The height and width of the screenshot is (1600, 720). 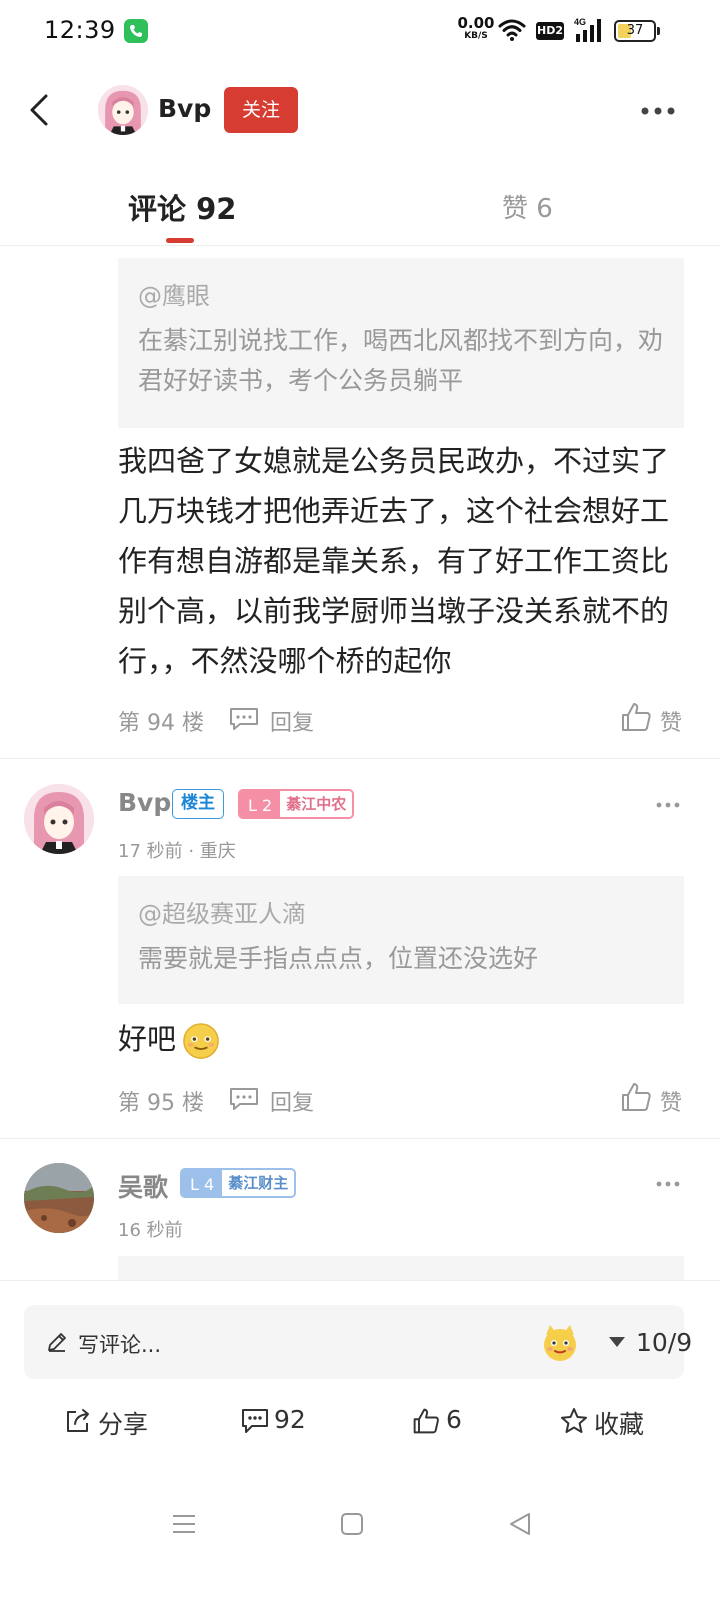 What do you see at coordinates (147, 1039) in the screenshot?
I see `comment-text: 好吧` at bounding box center [147, 1039].